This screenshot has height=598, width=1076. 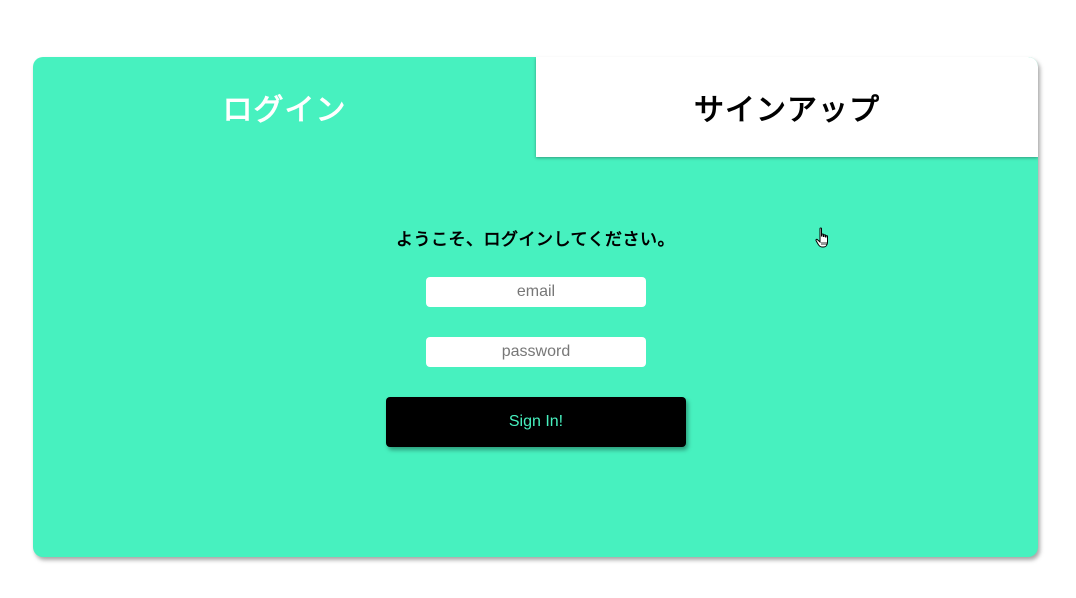 What do you see at coordinates (821, 237) in the screenshot?
I see `hand-pointer-icon` at bounding box center [821, 237].